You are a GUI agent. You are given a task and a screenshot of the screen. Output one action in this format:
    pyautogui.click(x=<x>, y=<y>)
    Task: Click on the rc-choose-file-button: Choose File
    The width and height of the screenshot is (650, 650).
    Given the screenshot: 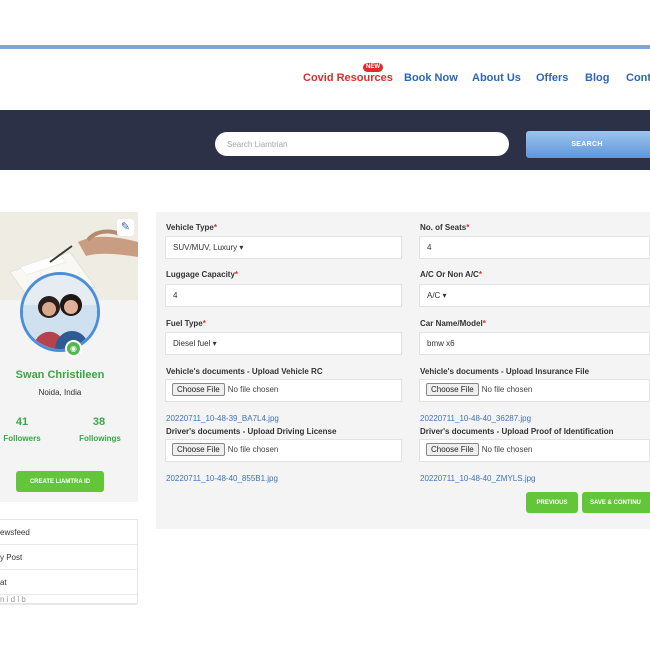 What is the action you would take?
    pyautogui.click(x=198, y=389)
    